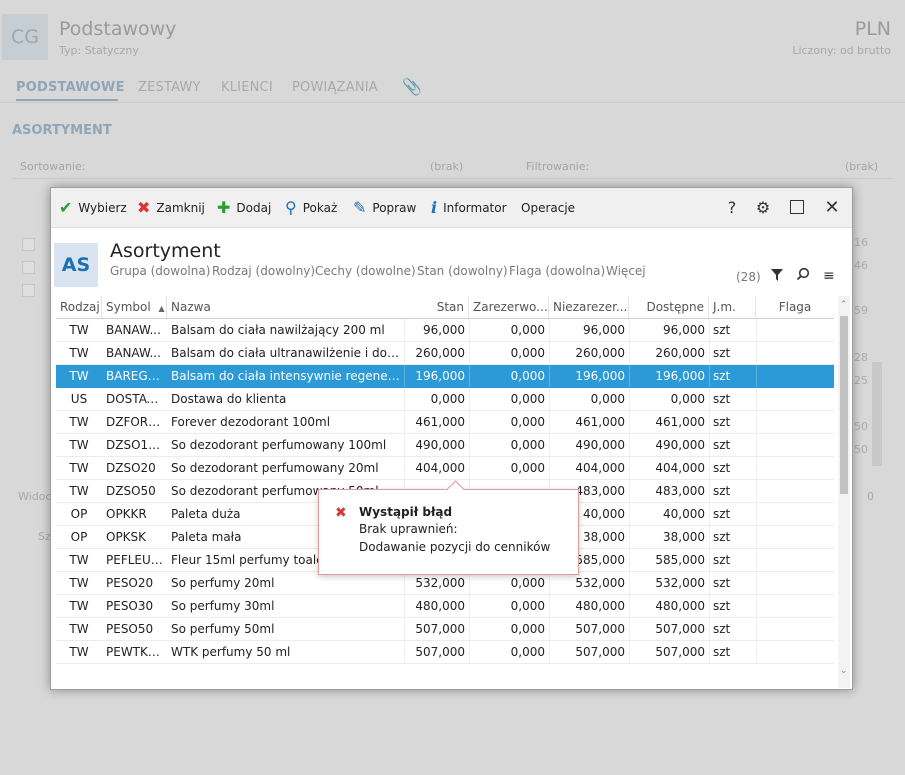 This screenshot has width=905, height=775. Describe the element at coordinates (436, 307) in the screenshot. I see `column-stan: Stan` at that location.